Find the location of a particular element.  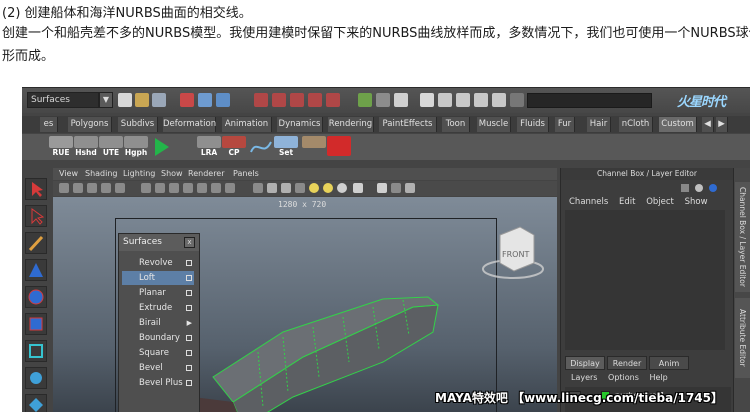

manipulator-tool-icon is located at coordinates (36, 351).